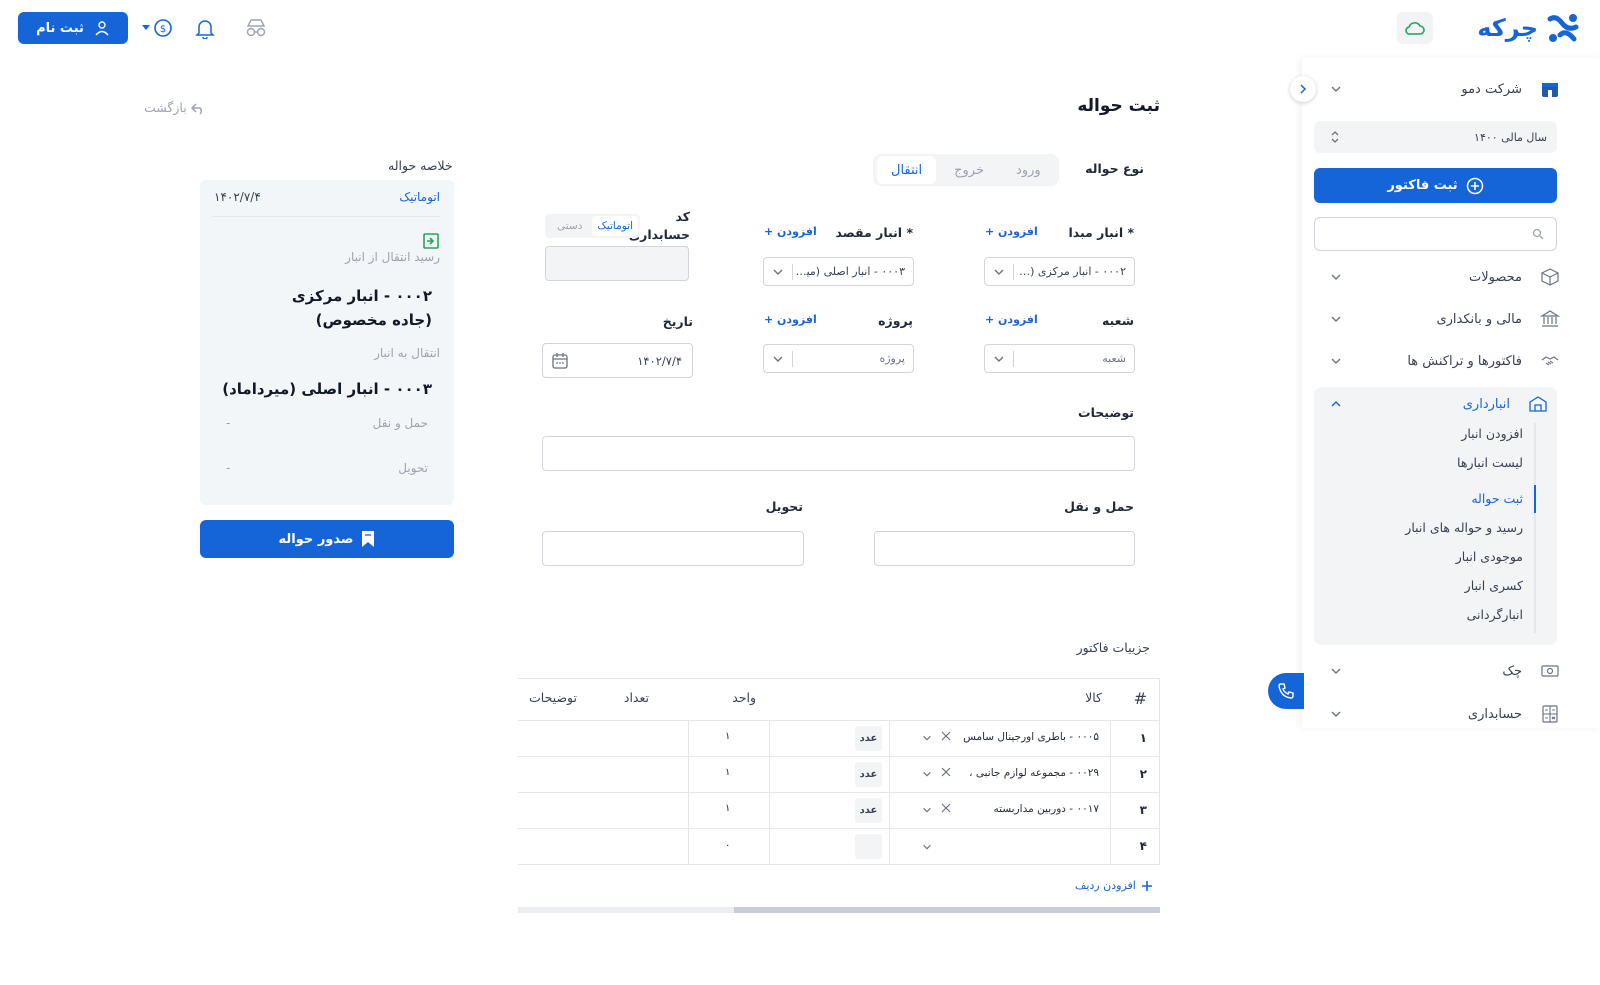 Image resolution: width=1600 pixels, height=985 pixels. What do you see at coordinates (969, 170) in the screenshot?
I see `tab-exit: خروج` at bounding box center [969, 170].